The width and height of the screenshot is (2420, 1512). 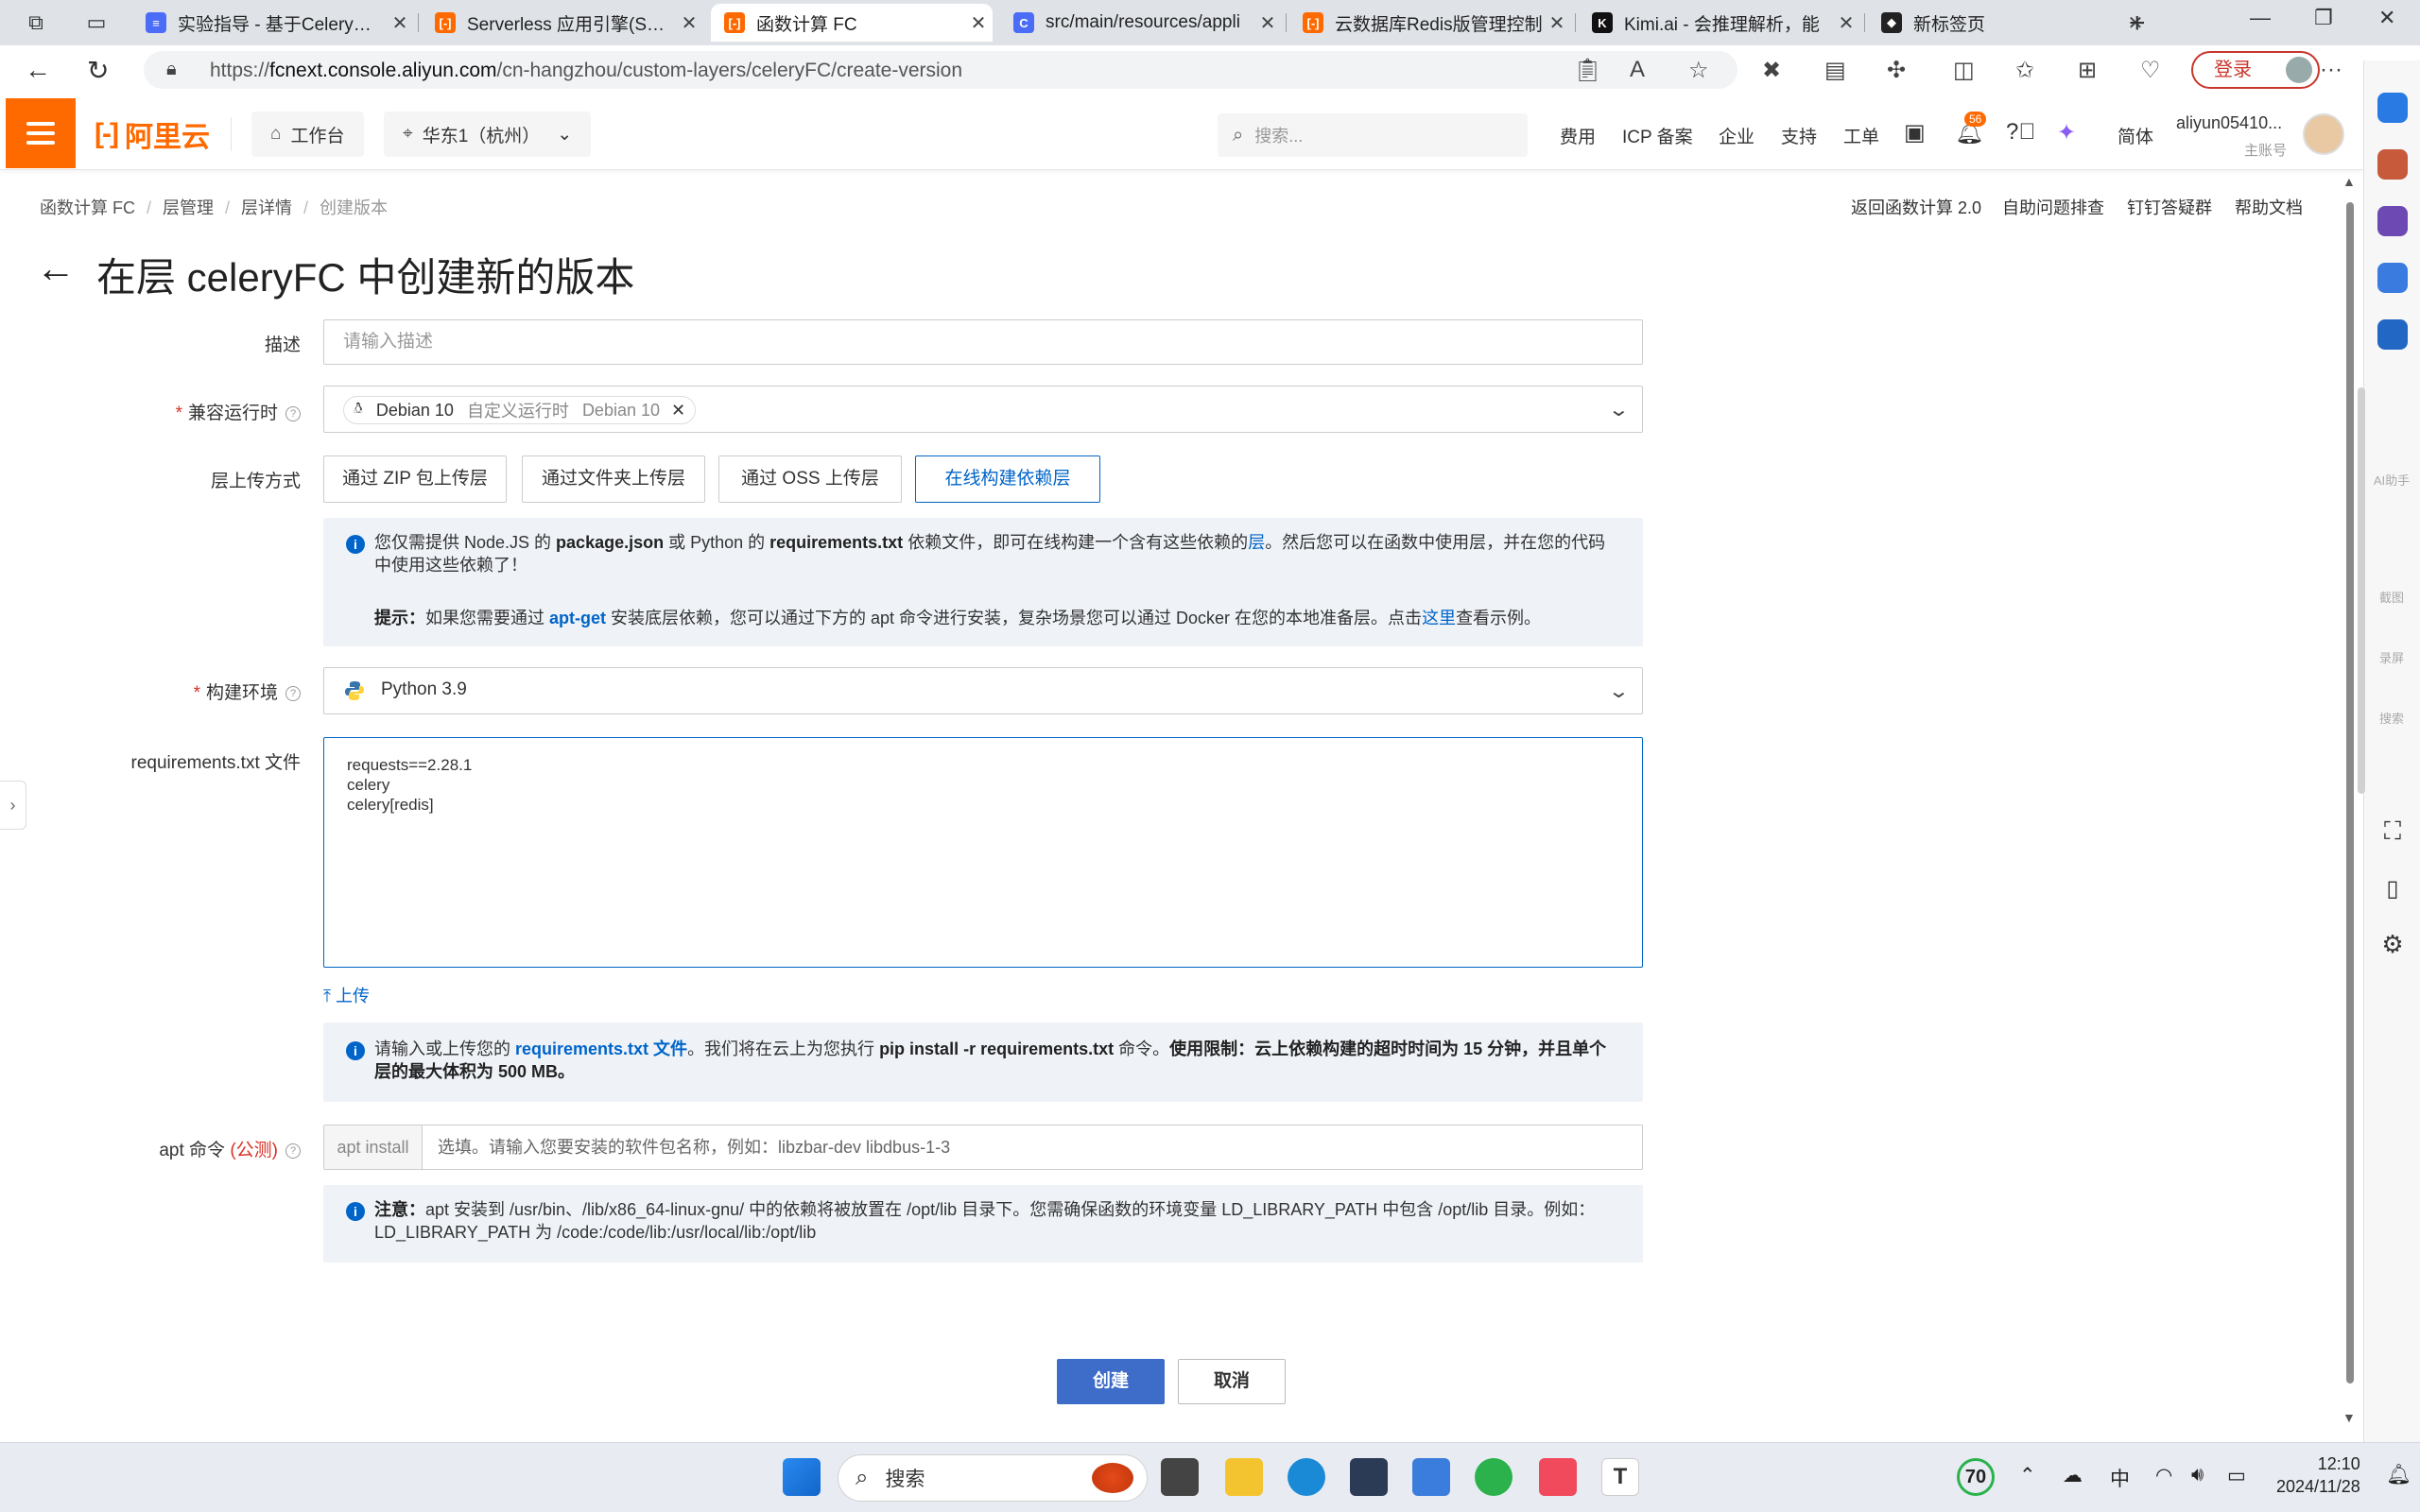 I want to click on ai-assistant-icon: ✦, so click(x=2066, y=132).